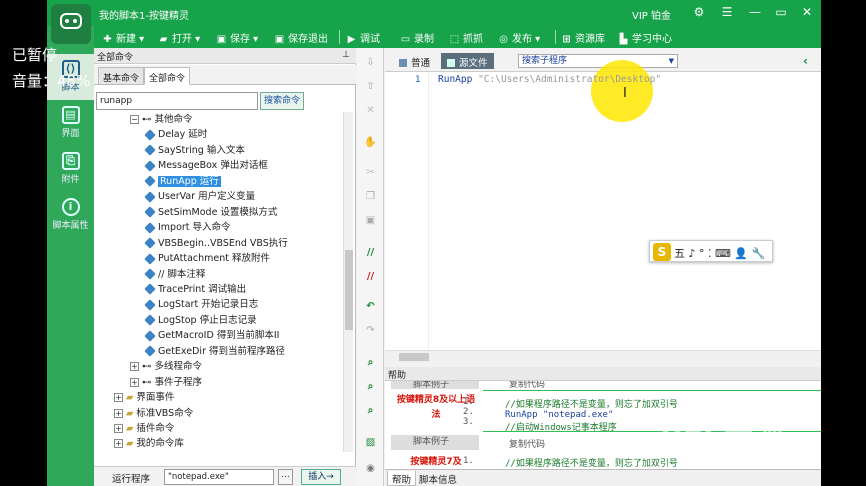 Image resolution: width=866 pixels, height=486 pixels. Describe the element at coordinates (207, 258) in the screenshot. I see `tree-item: PutAttachment 释放附件` at that location.